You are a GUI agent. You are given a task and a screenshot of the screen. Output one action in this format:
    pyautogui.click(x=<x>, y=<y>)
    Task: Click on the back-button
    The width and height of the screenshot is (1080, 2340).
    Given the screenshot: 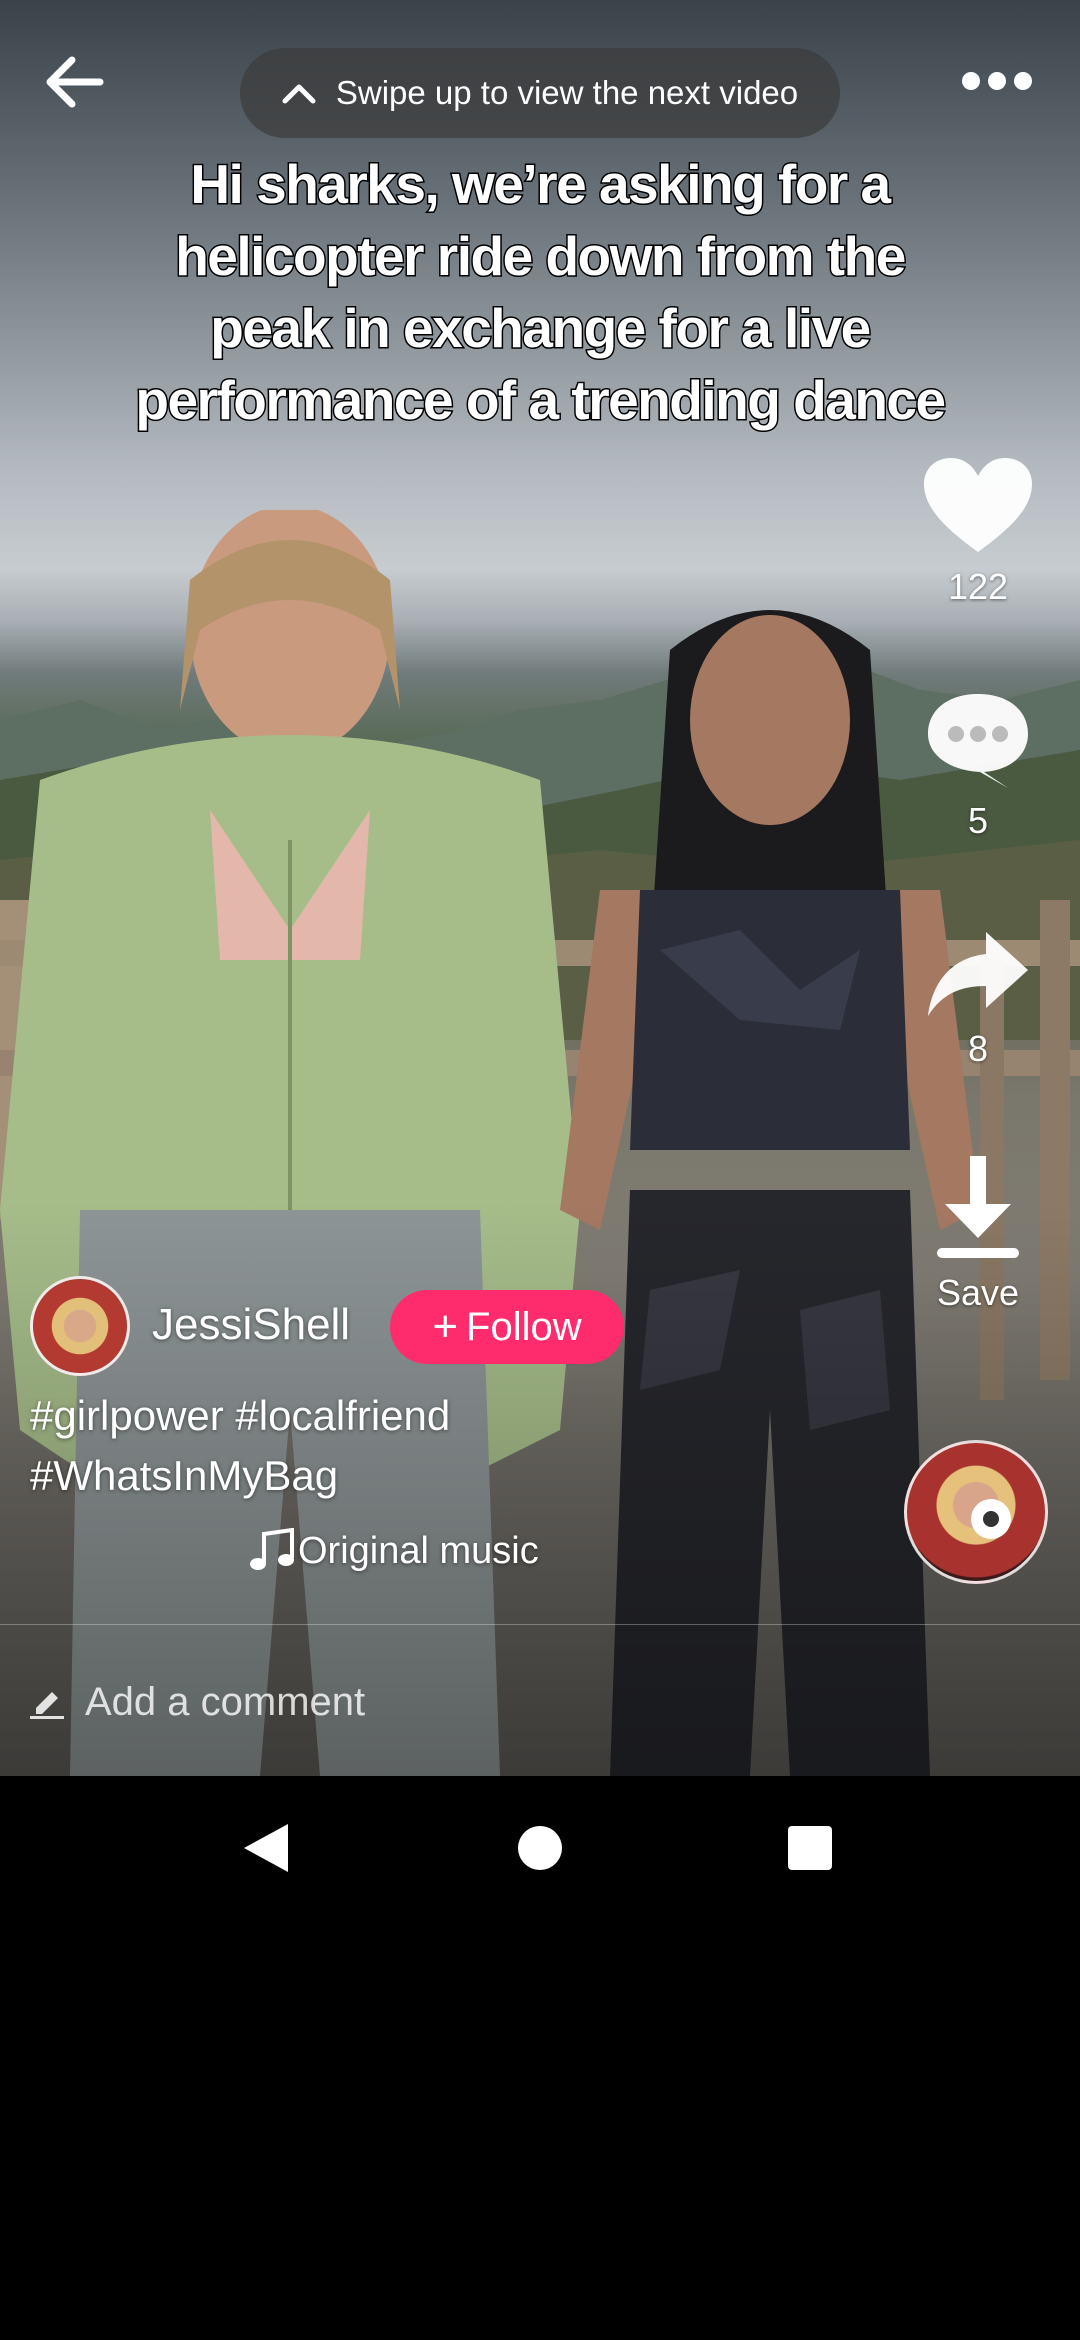 What is the action you would take?
    pyautogui.click(x=74, y=82)
    